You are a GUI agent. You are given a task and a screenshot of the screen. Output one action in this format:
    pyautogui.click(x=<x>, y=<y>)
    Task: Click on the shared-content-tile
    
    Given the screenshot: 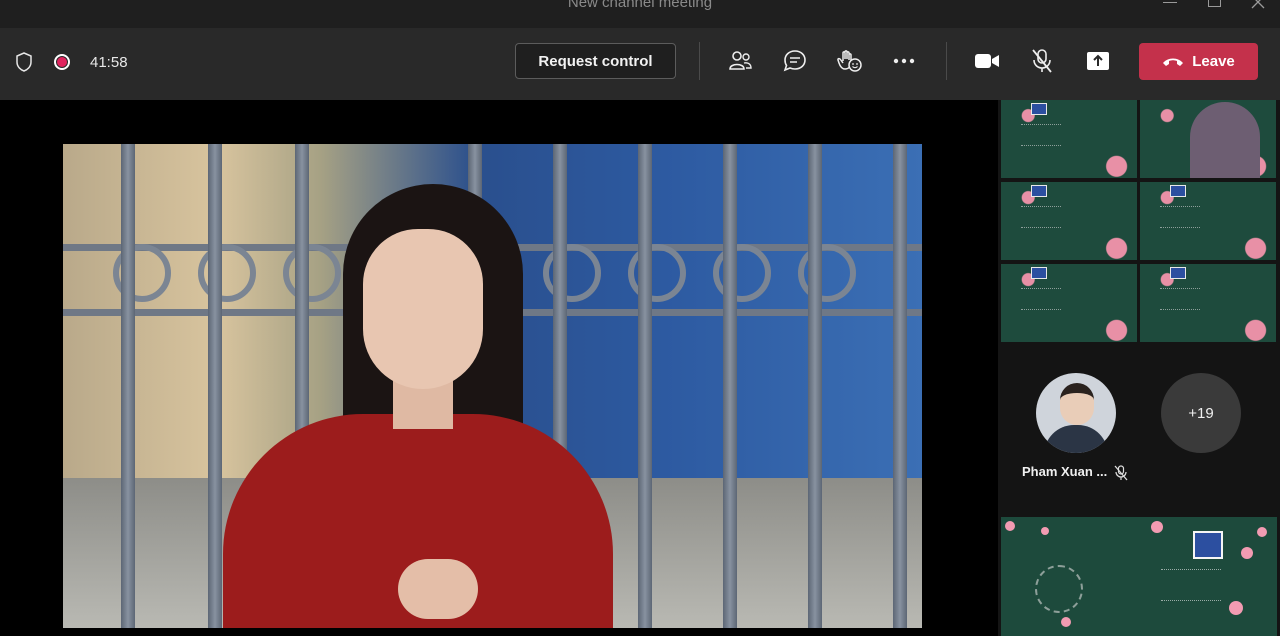 What is the action you would take?
    pyautogui.click(x=1139, y=576)
    